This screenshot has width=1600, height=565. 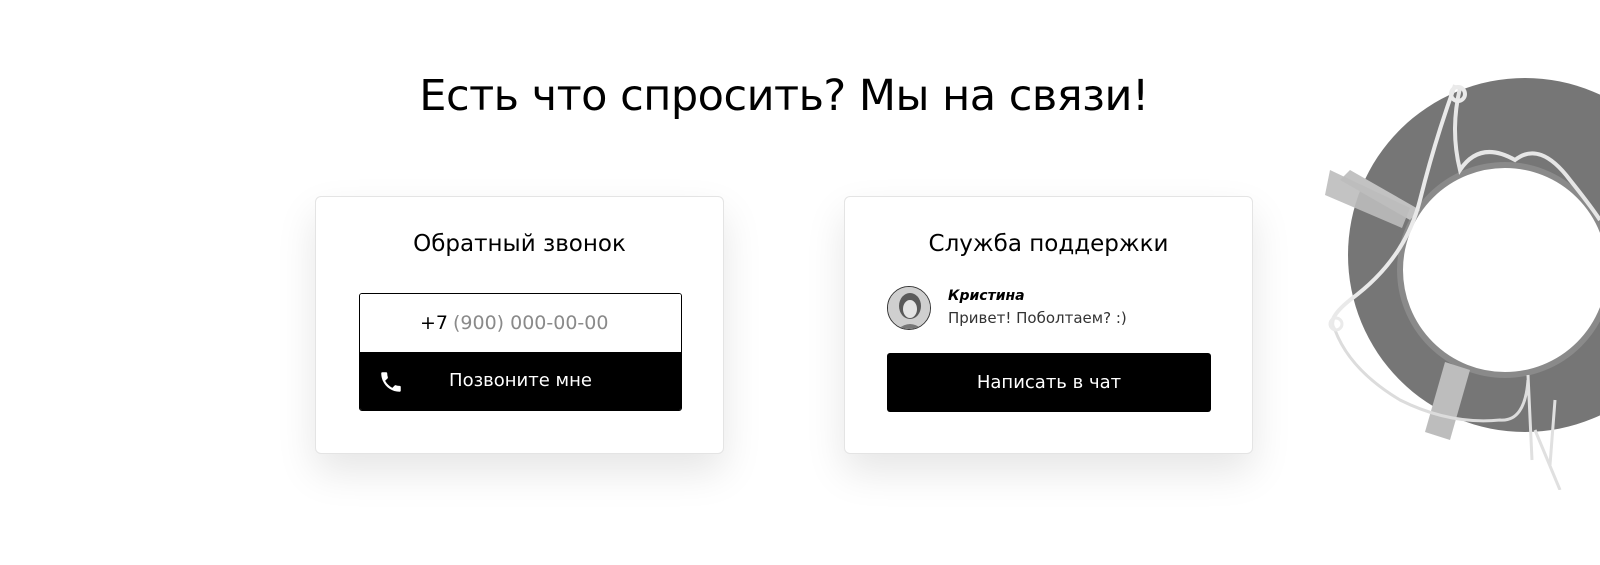 What do you see at coordinates (1462, 284) in the screenshot?
I see `lifebuoy-image` at bounding box center [1462, 284].